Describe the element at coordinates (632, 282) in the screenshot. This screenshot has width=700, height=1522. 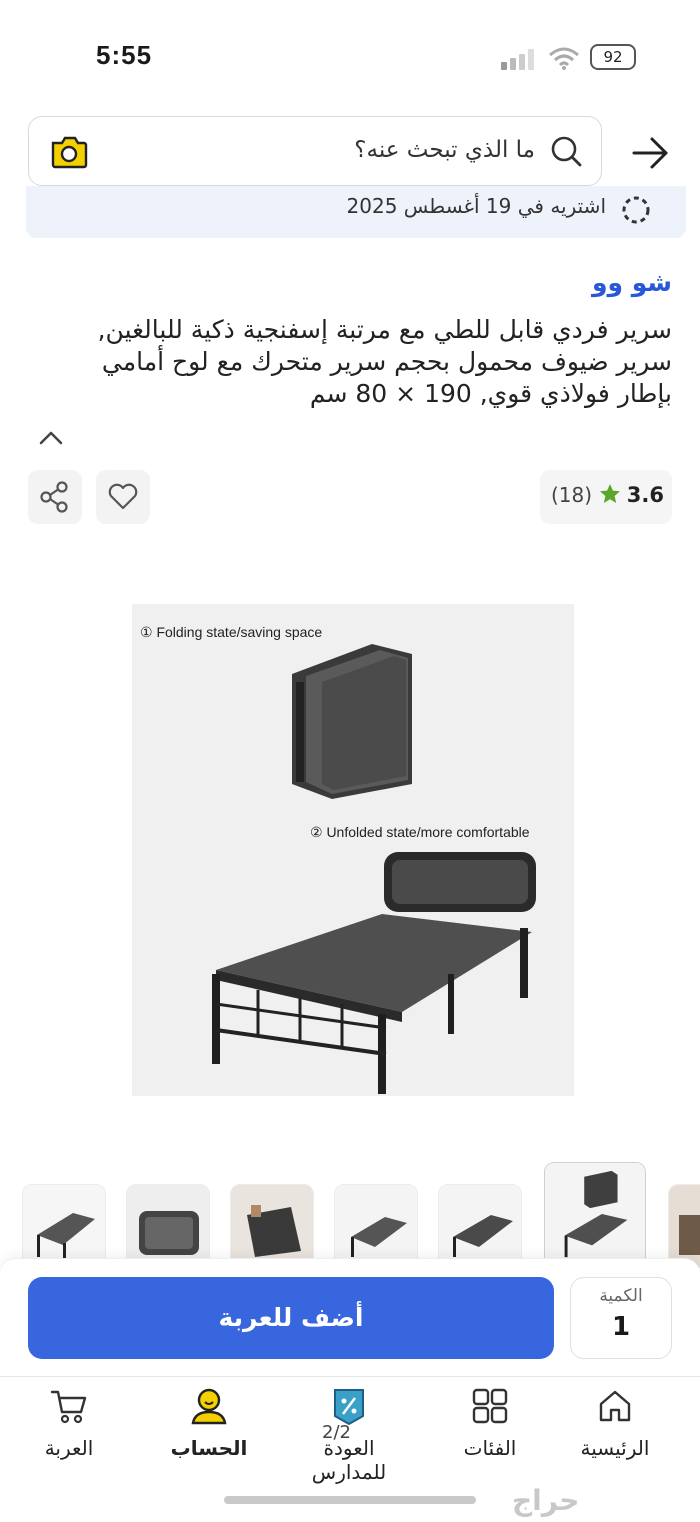
I see `brand-link: شو وو` at that location.